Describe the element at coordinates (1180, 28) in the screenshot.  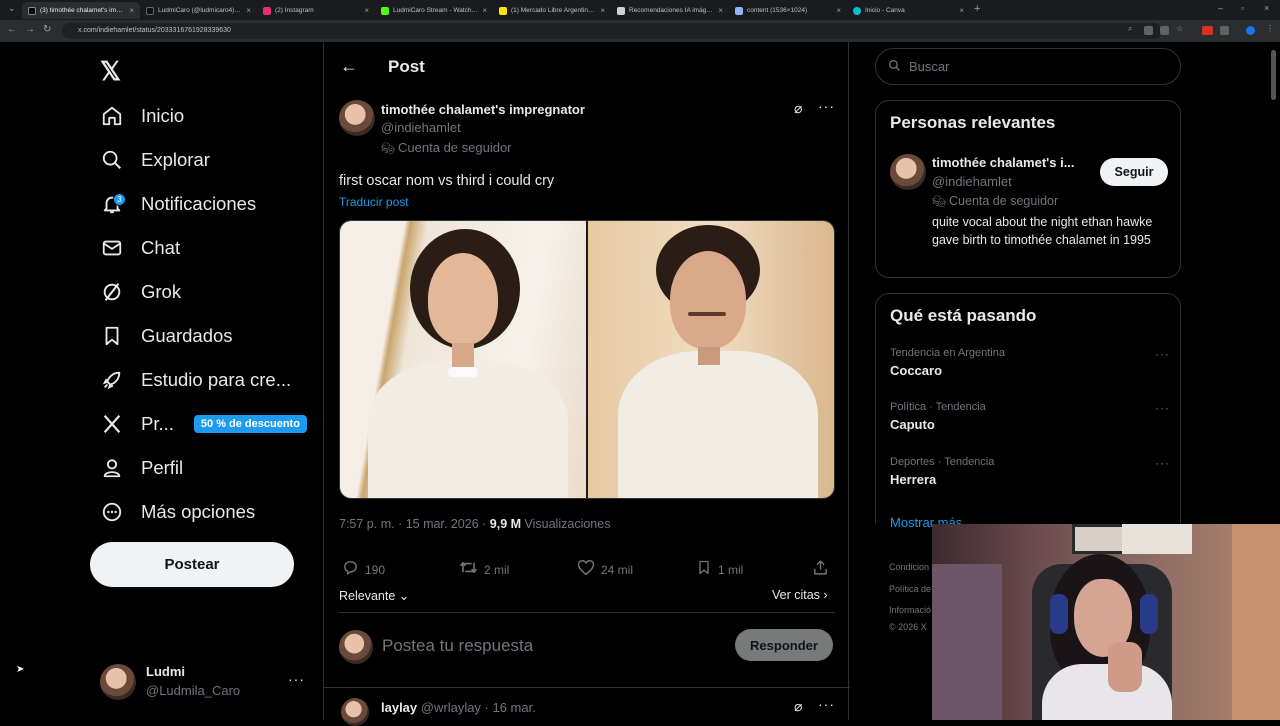
I see `star-icon: ☆` at that location.